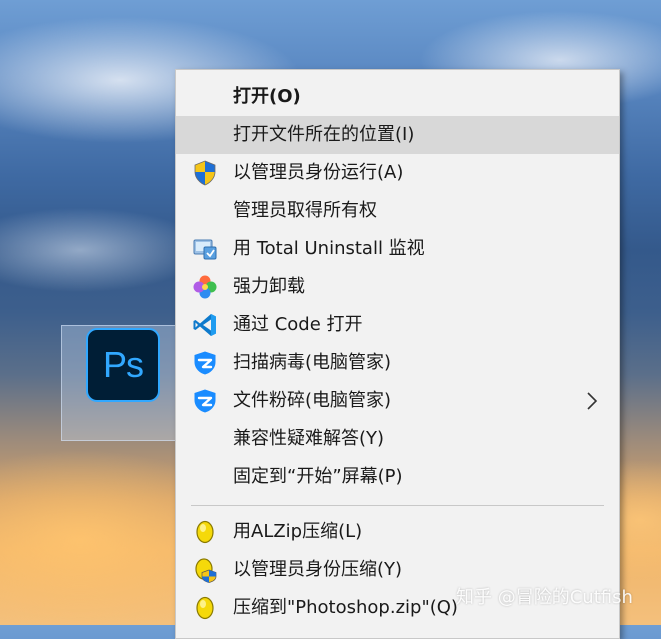  What do you see at coordinates (397, 401) in the screenshot?
I see `menu-item-file-shred: 文件粉碎(电脑管家)` at bounding box center [397, 401].